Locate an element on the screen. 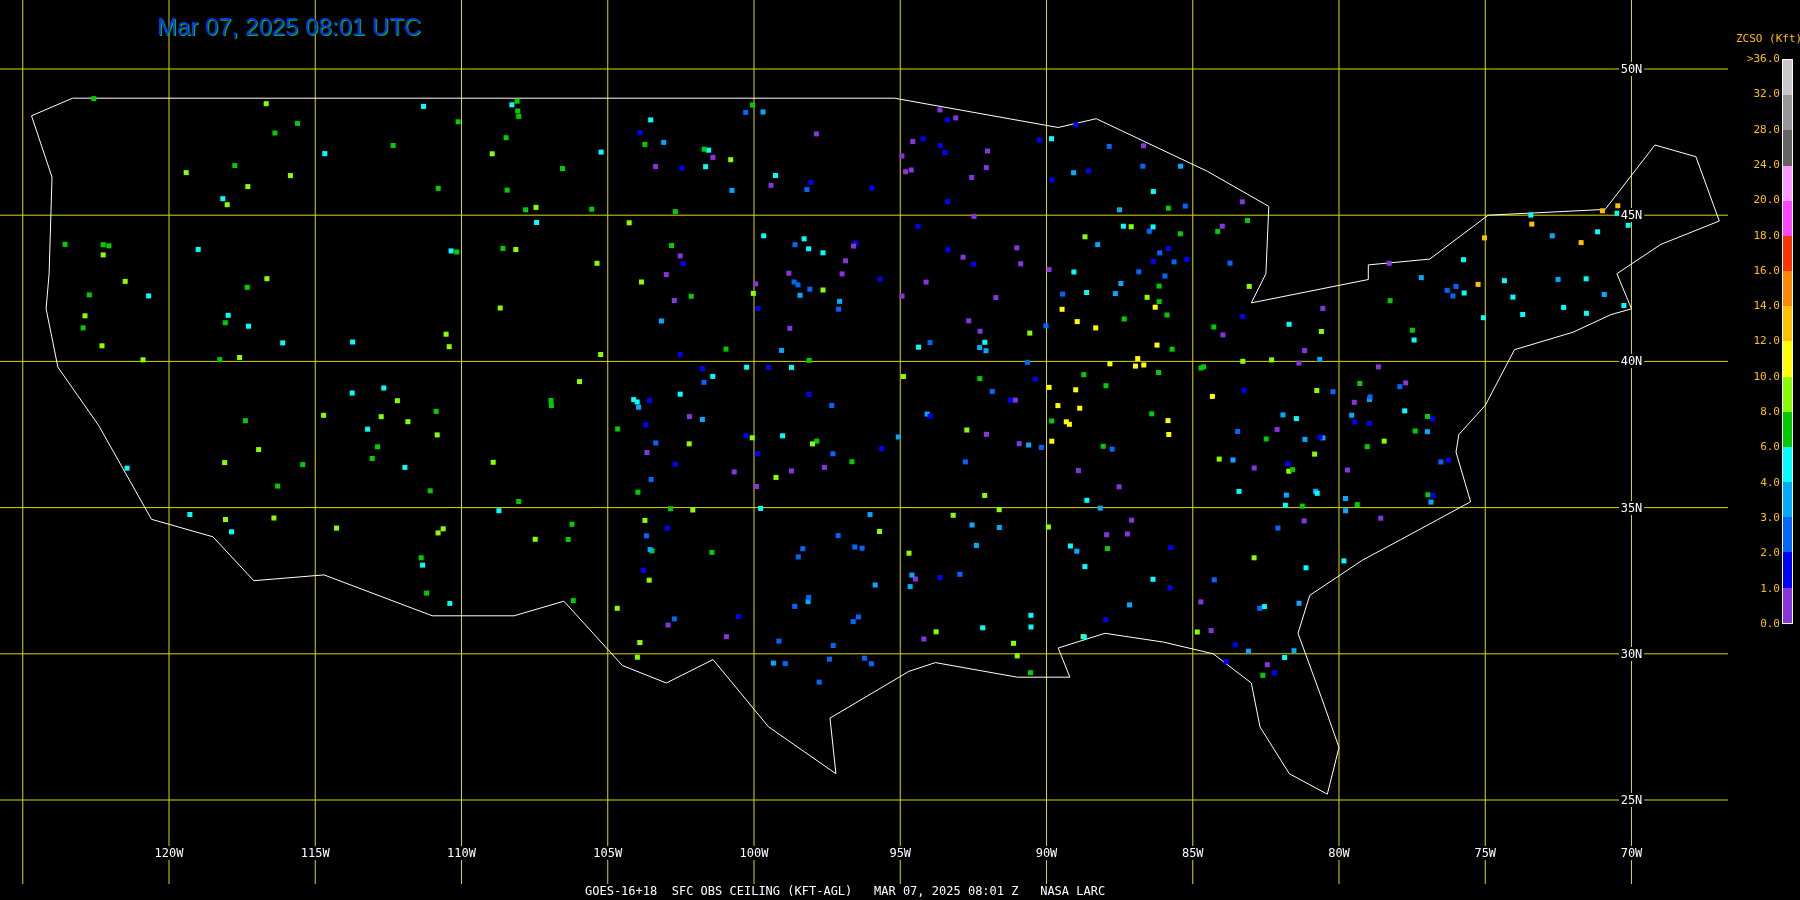 This screenshot has height=900, width=1800. legend-label: 0.0 is located at coordinates (1770, 623).